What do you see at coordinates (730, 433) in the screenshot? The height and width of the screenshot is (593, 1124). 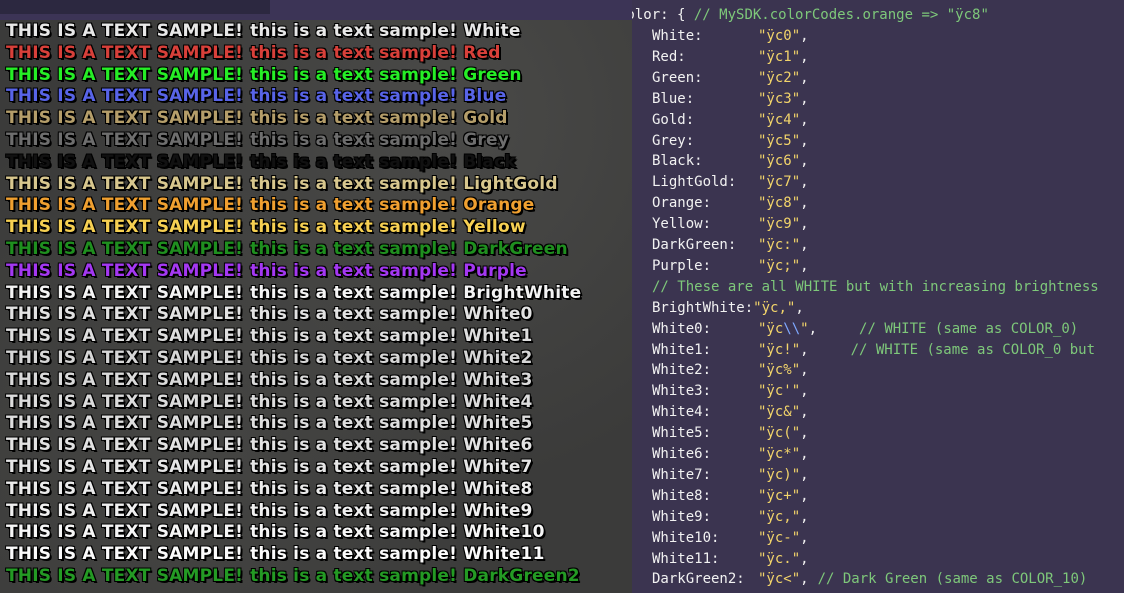 I see `code-entry-line: White5: "ÿc(",` at bounding box center [730, 433].